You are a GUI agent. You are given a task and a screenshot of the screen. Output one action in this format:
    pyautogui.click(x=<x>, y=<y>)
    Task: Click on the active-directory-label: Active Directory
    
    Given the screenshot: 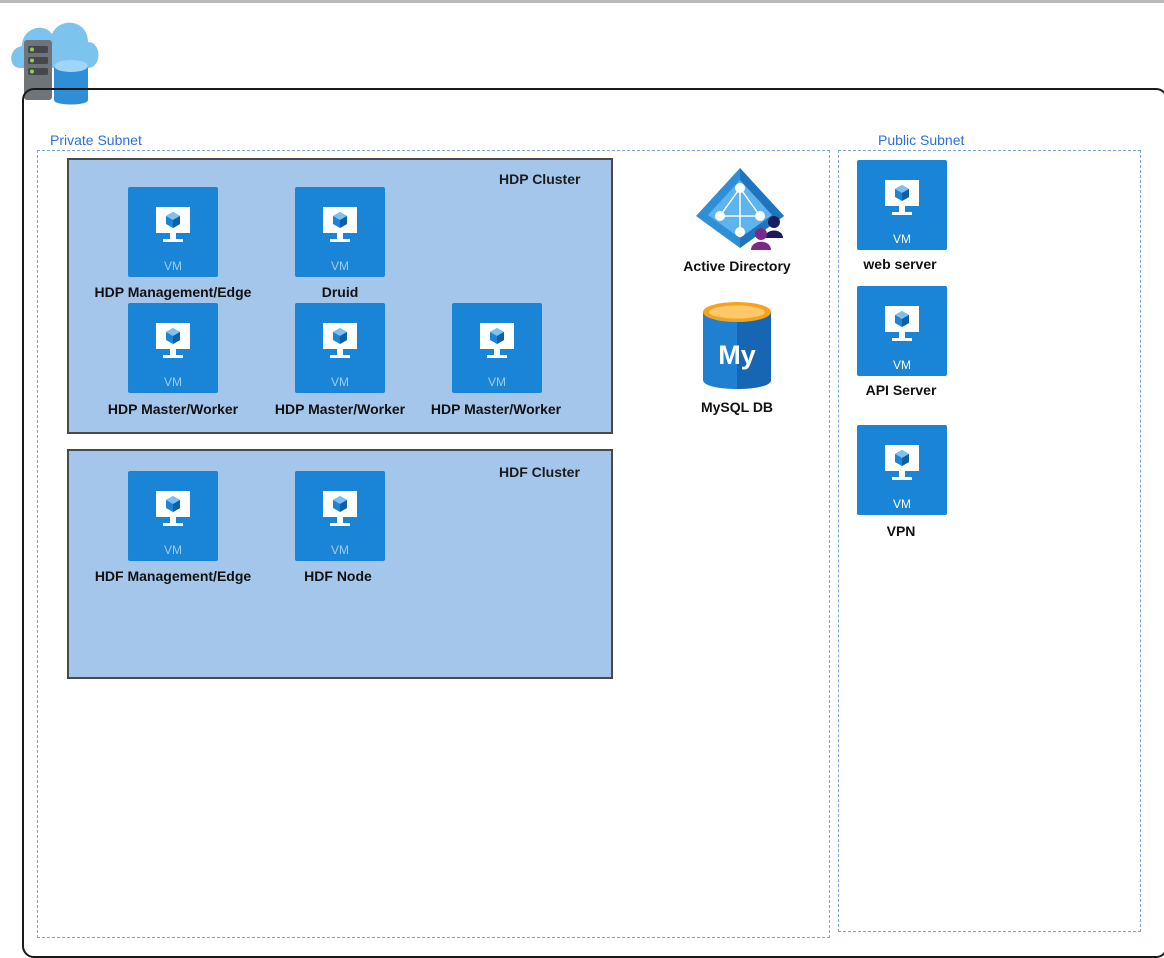 What is the action you would take?
    pyautogui.click(x=737, y=266)
    